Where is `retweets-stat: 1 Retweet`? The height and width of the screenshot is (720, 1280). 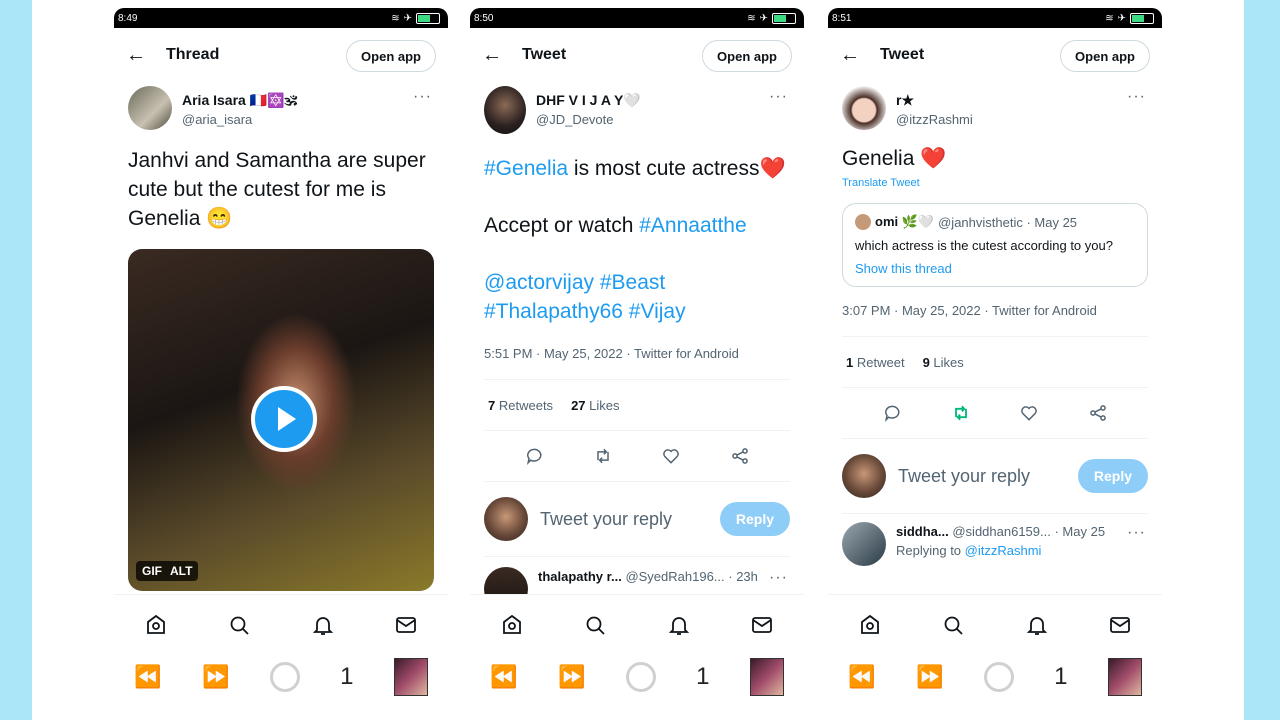 retweets-stat: 1 Retweet is located at coordinates (875, 362).